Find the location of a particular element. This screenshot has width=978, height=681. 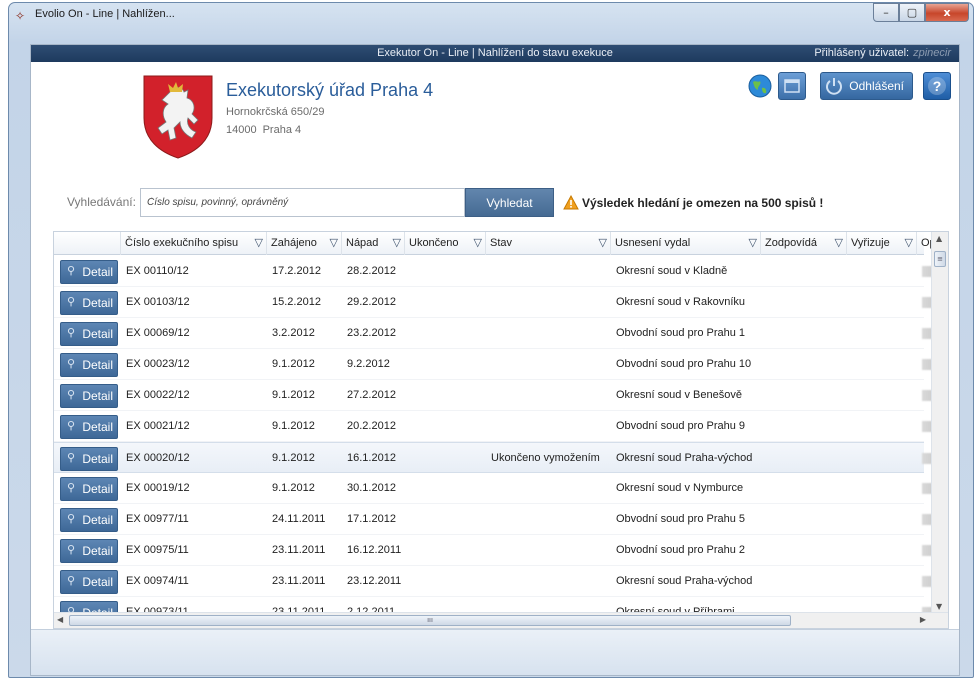

search-button: Vyhledat is located at coordinates (509, 202).